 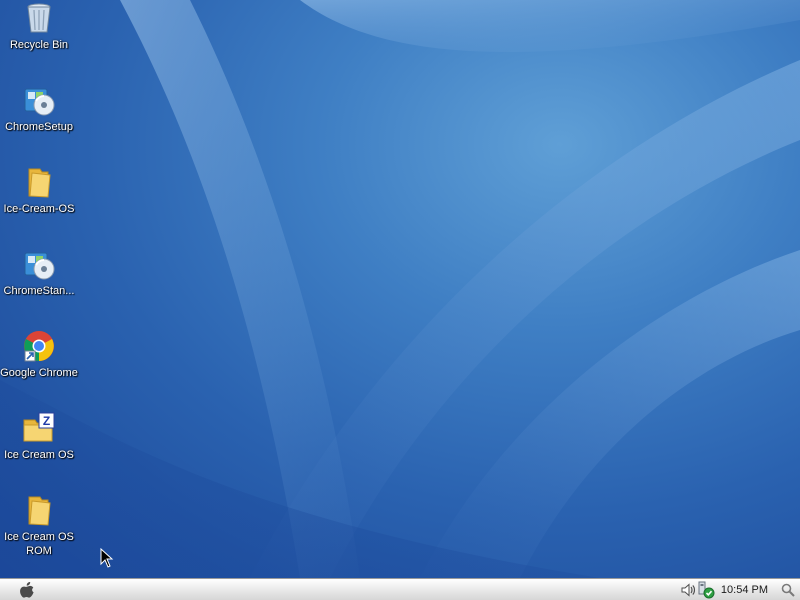 I want to click on taskbar: 10:54 PM, so click(x=400, y=589).